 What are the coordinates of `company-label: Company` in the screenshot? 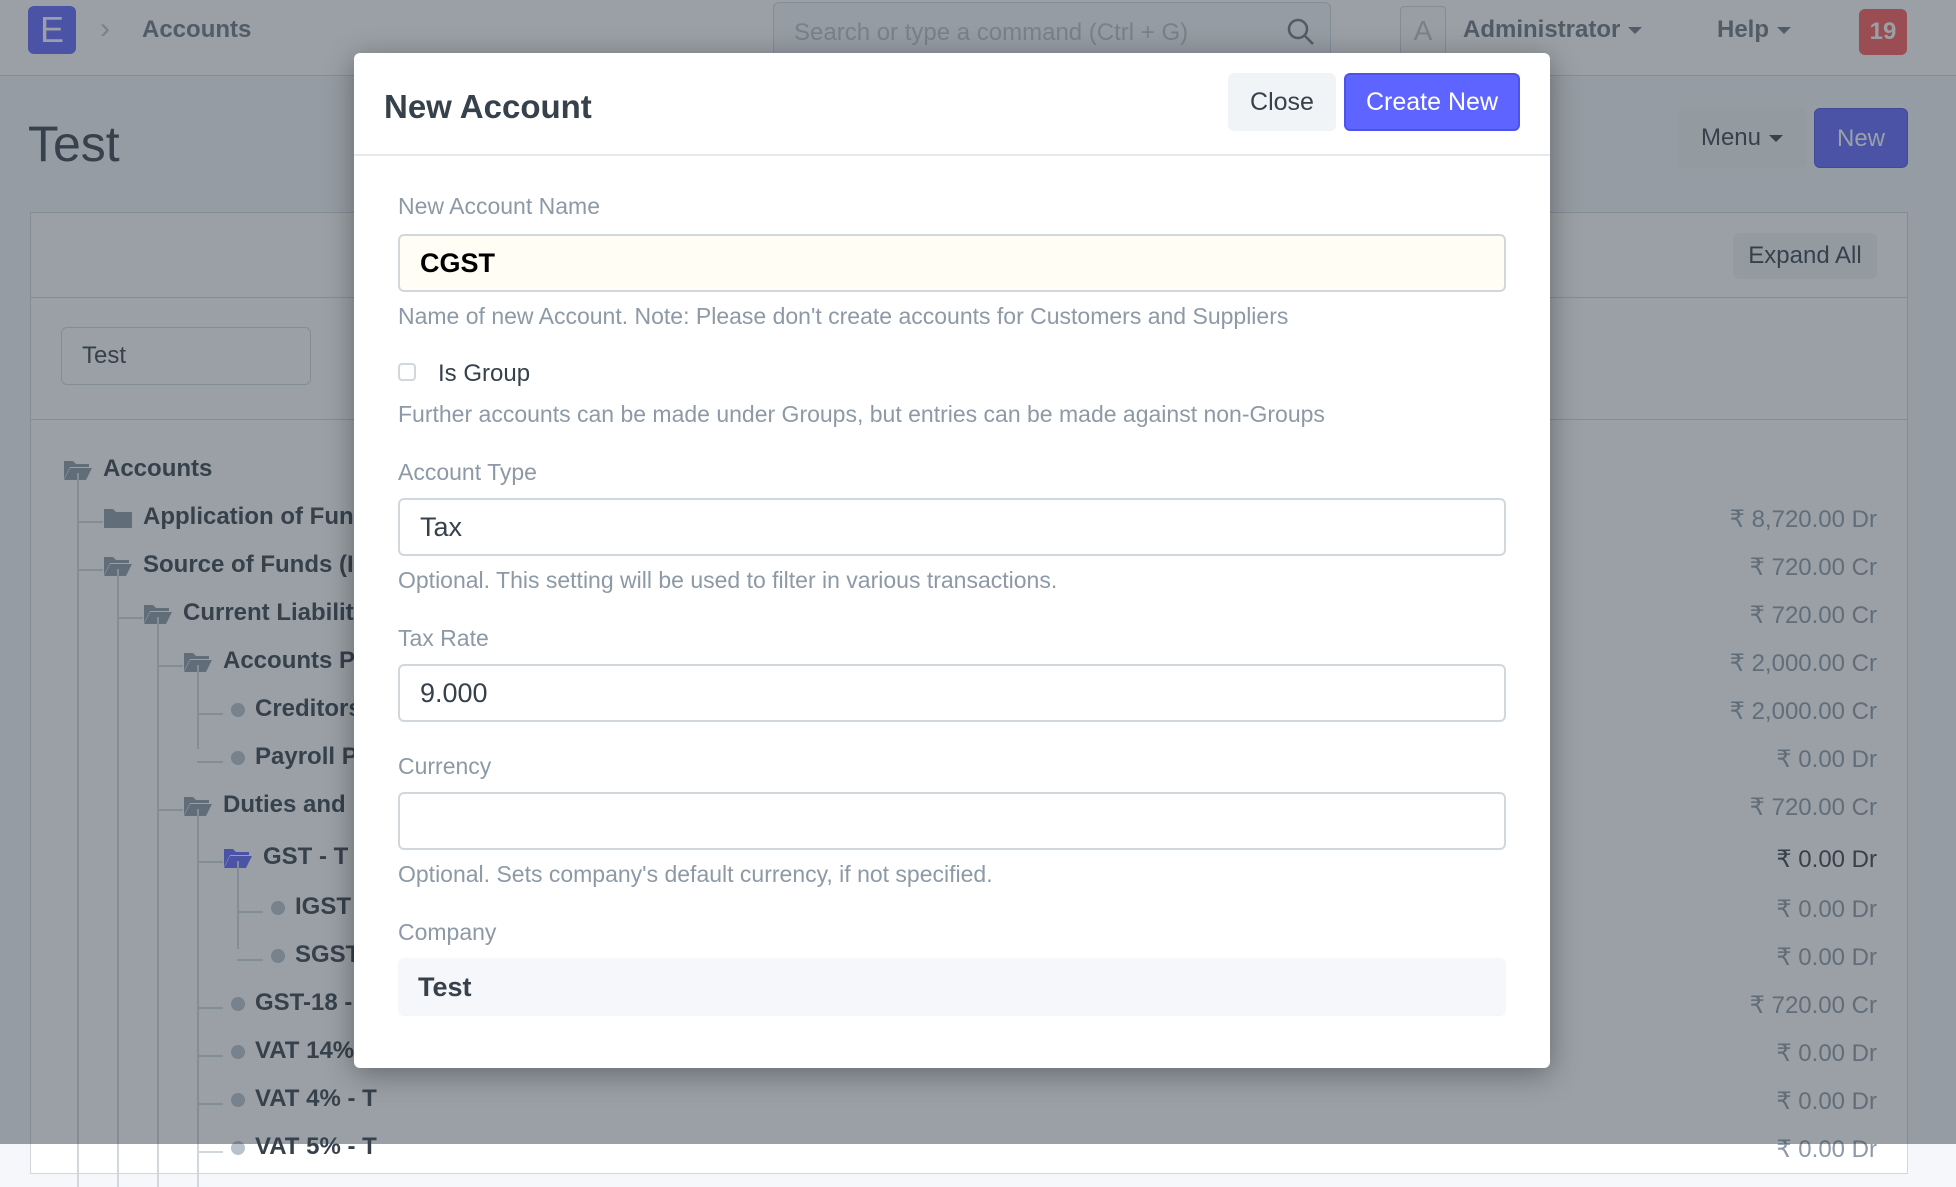 It's located at (447, 932).